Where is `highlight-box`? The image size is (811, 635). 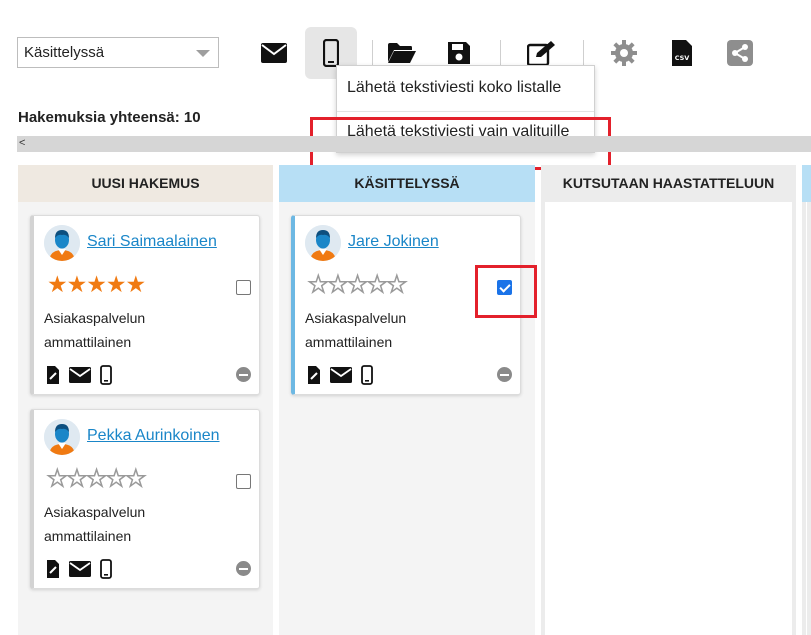 highlight-box is located at coordinates (506, 291).